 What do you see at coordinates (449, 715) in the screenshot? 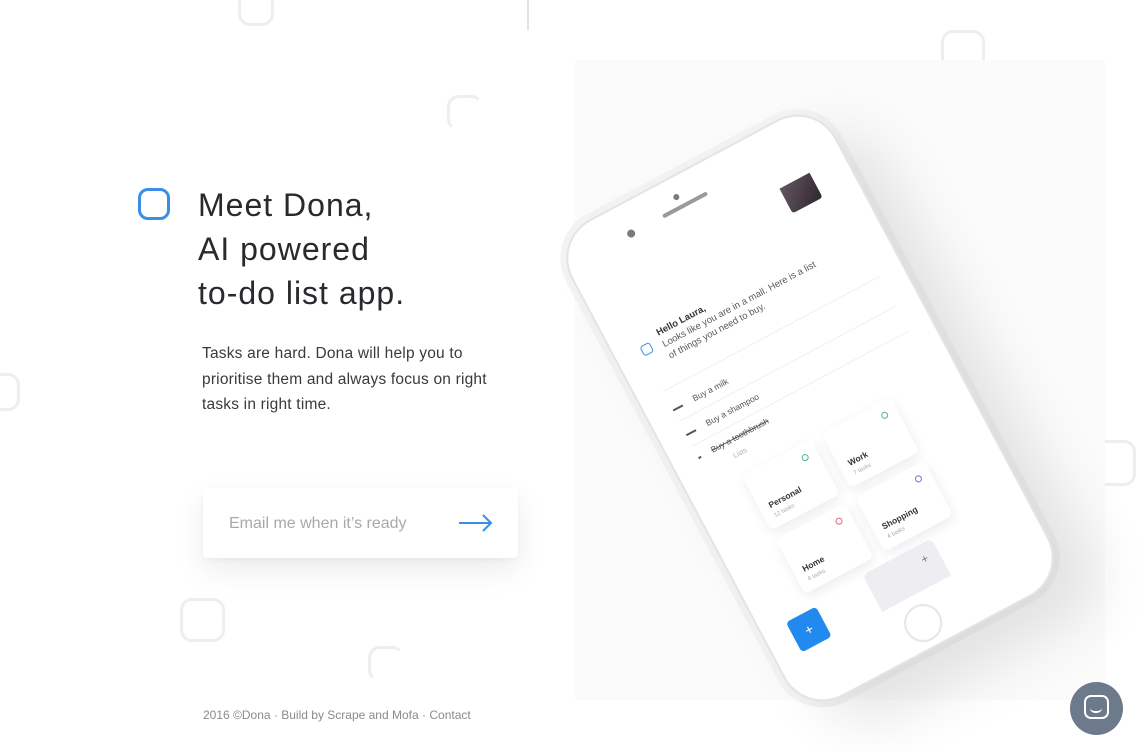
I see `footer-contact-link: Contact` at bounding box center [449, 715].